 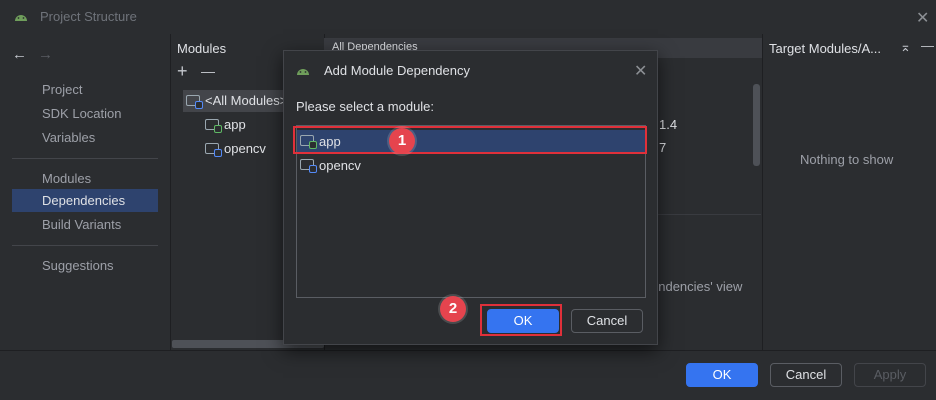 What do you see at coordinates (85, 224) in the screenshot?
I see `sidebar-item-build-variants: Build Variants` at bounding box center [85, 224].